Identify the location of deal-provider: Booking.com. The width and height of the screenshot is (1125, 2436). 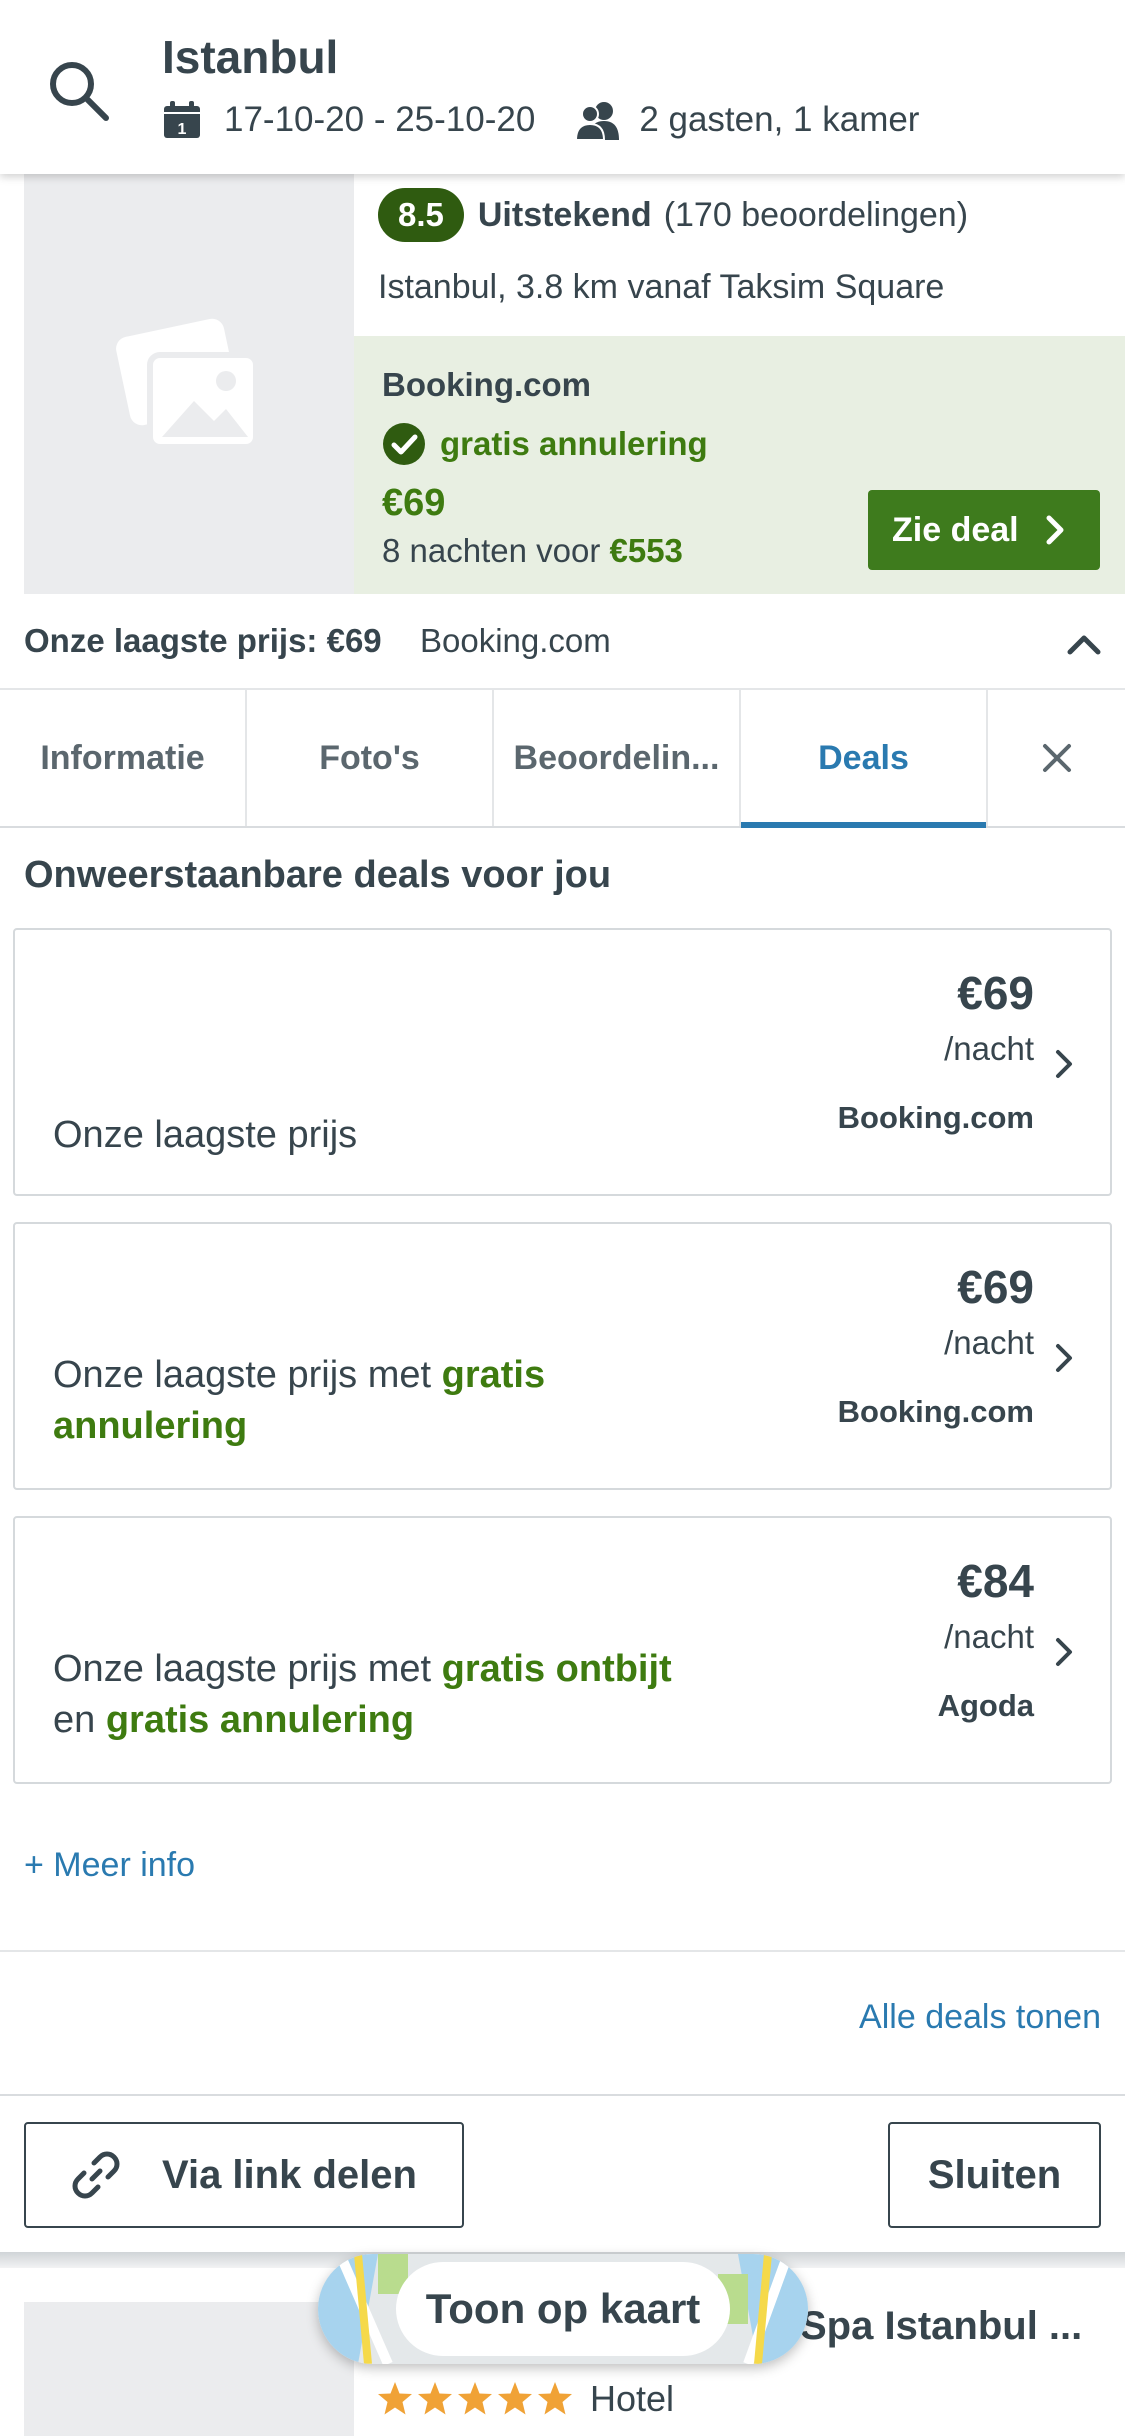
(487, 384).